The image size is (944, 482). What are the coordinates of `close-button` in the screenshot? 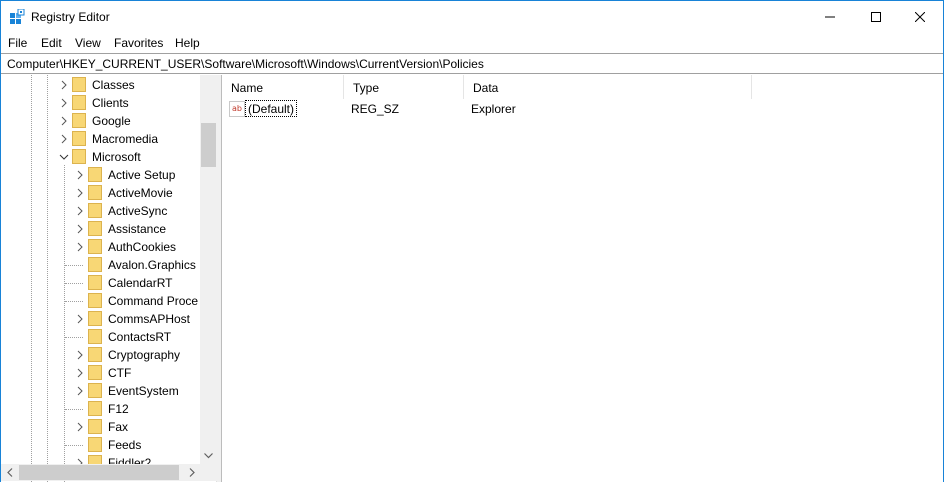 It's located at (920, 17).